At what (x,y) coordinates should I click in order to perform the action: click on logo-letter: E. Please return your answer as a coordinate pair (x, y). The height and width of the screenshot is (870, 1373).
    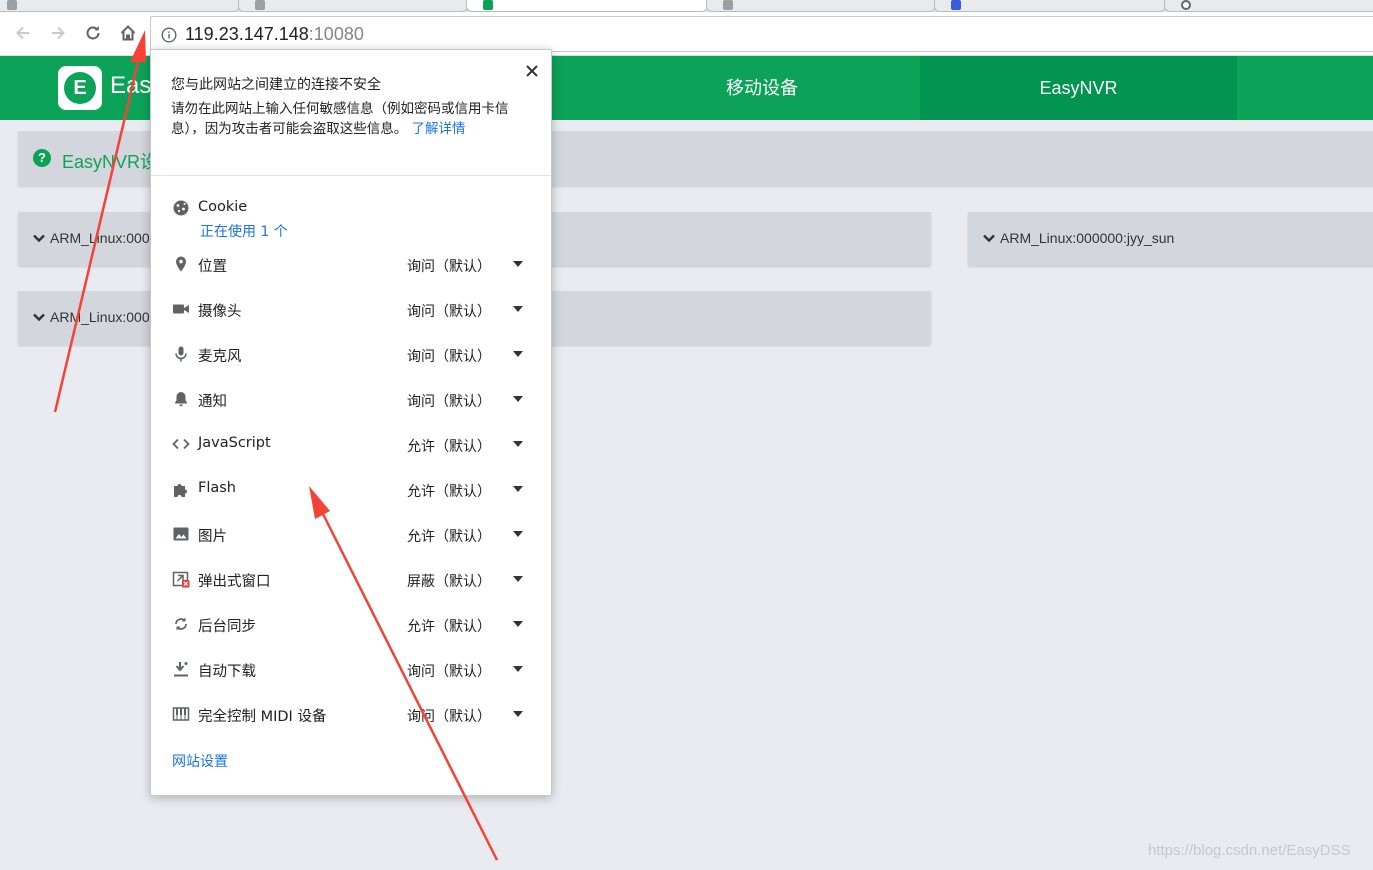
    Looking at the image, I should click on (80, 88).